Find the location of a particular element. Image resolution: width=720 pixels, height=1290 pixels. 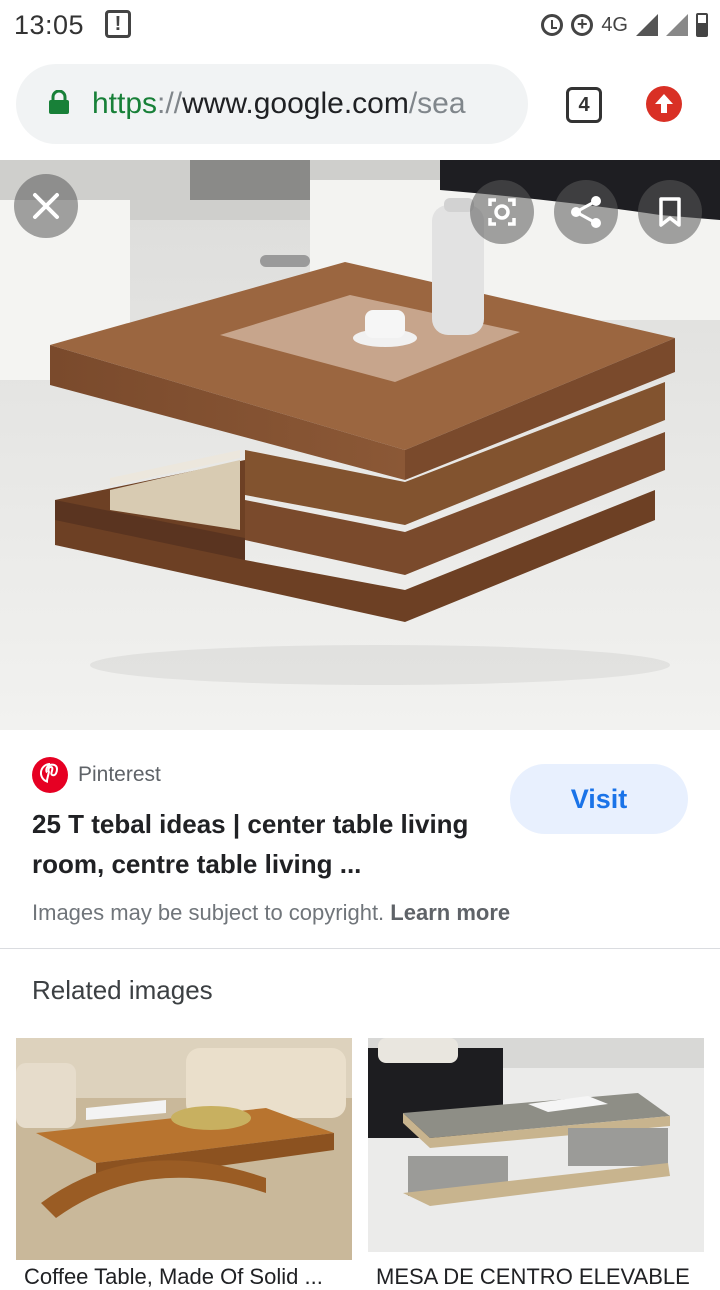

status-icons: + 4G is located at coordinates (624, 25).